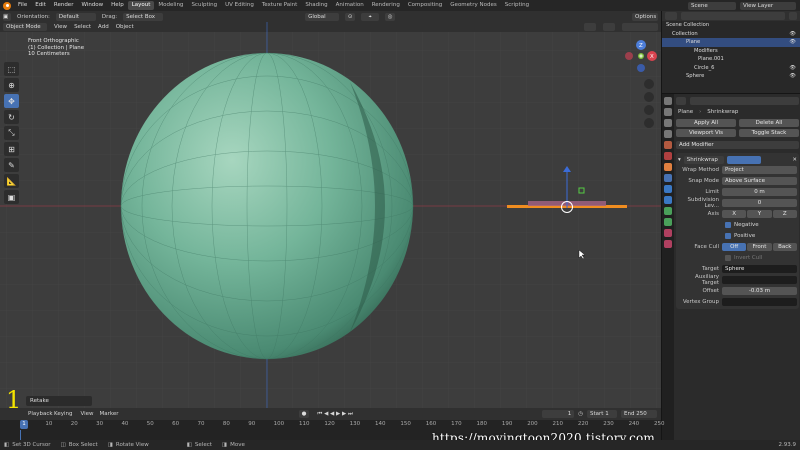  What do you see at coordinates (63, 414) in the screenshot?
I see `menu-keying: Keying` at bounding box center [63, 414].